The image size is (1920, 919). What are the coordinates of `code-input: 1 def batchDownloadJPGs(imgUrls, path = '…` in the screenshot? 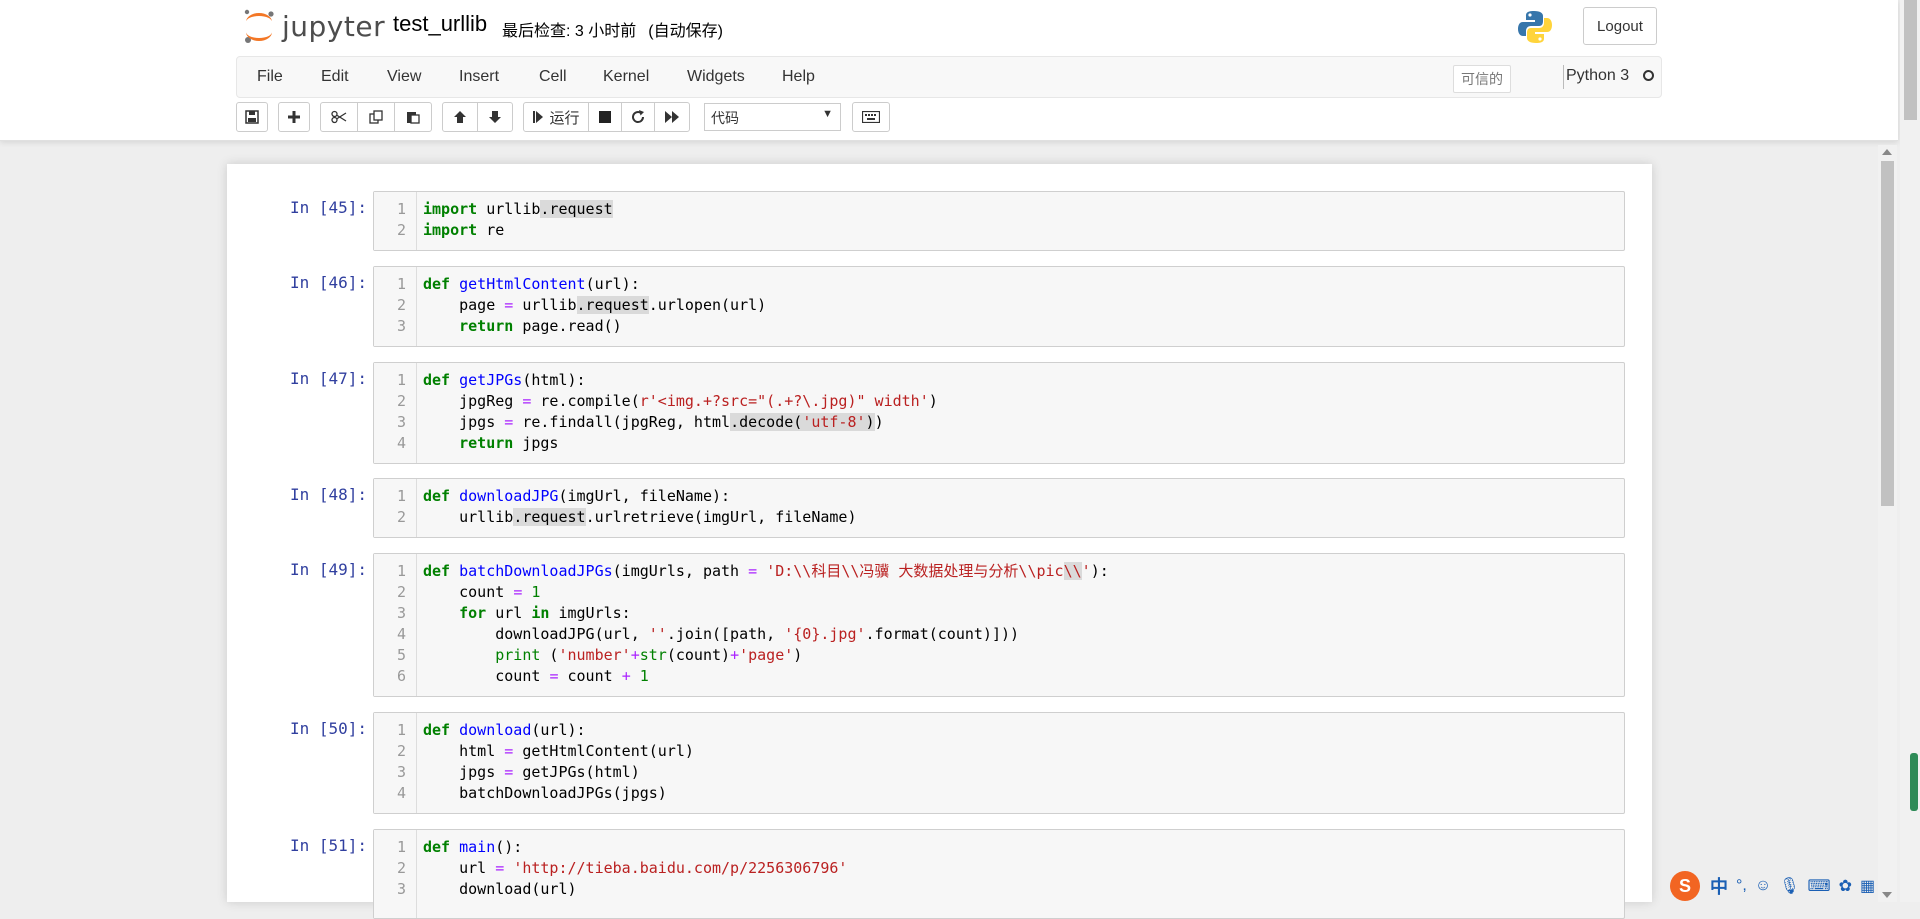 It's located at (999, 625).